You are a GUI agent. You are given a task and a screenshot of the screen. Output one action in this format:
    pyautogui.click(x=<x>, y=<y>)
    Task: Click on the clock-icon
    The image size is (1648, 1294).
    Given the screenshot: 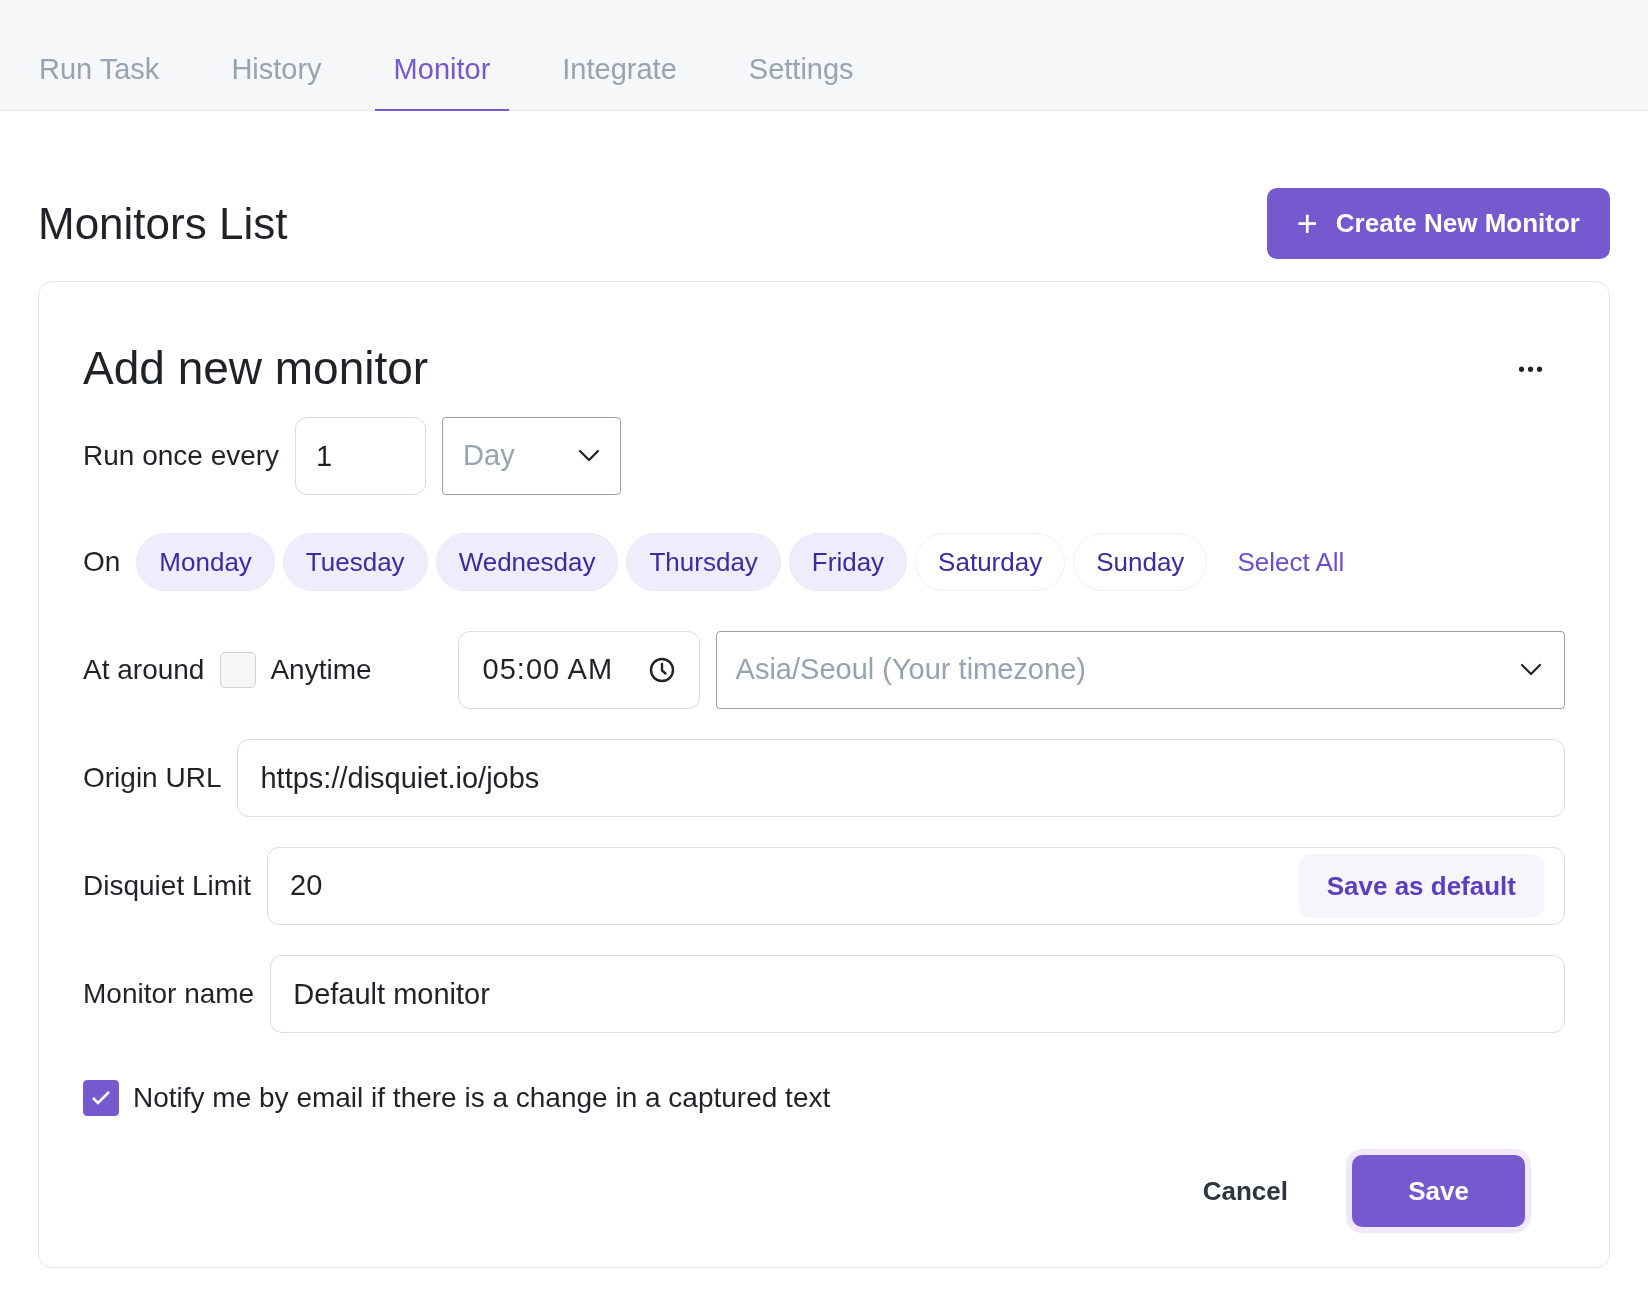 What is the action you would take?
    pyautogui.click(x=661, y=670)
    